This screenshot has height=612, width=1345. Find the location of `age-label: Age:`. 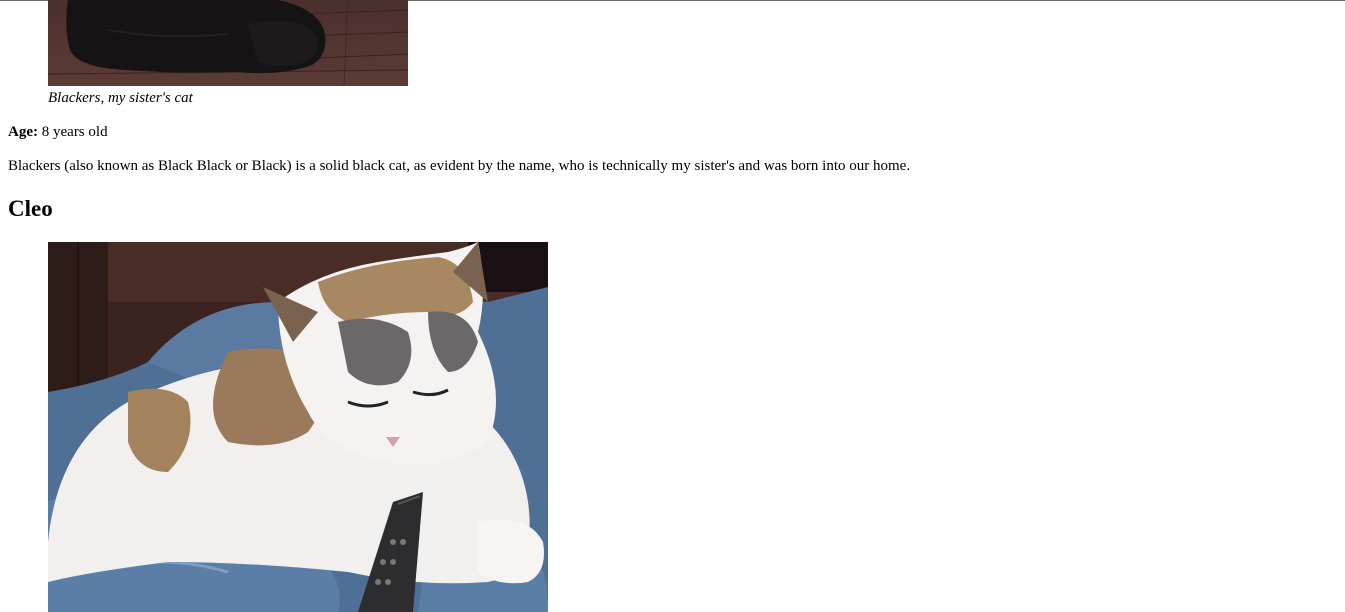

age-label: Age: is located at coordinates (23, 132).